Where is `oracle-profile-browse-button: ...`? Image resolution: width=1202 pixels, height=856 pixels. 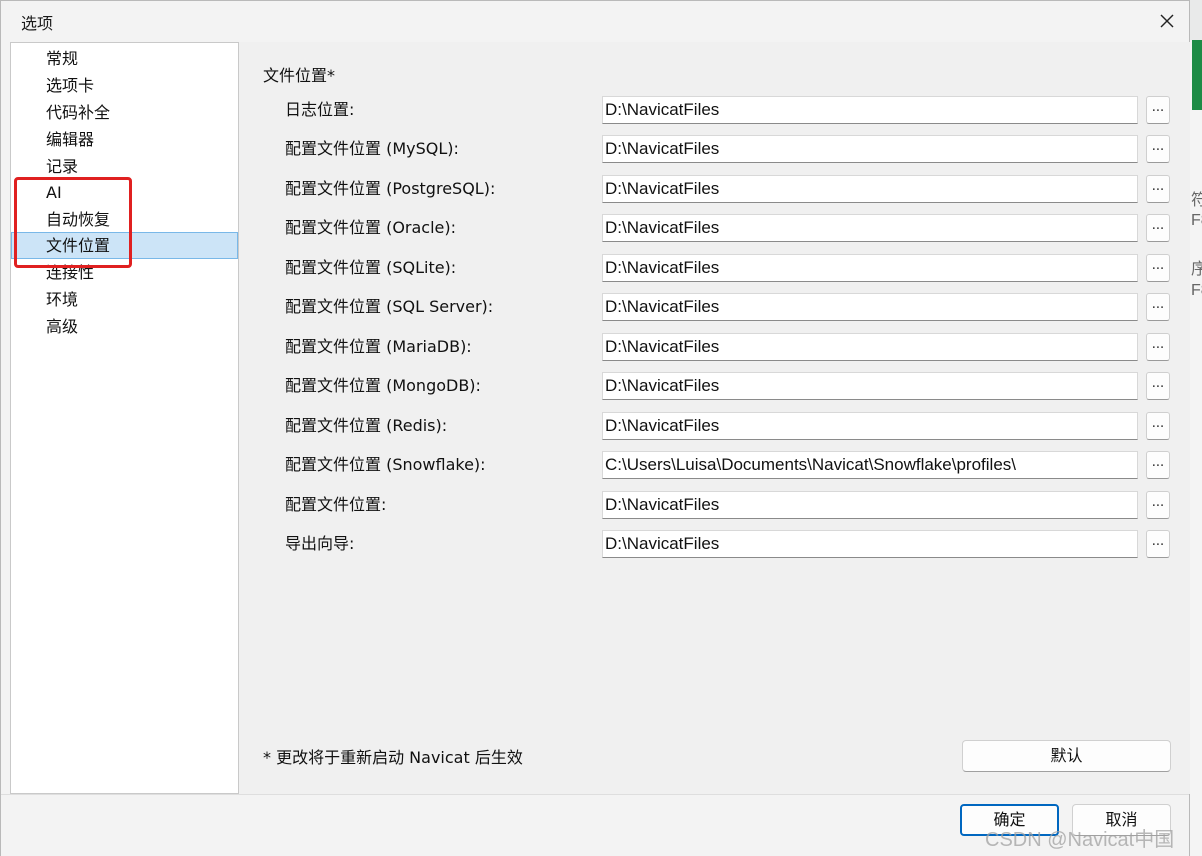 oracle-profile-browse-button: ... is located at coordinates (1158, 228).